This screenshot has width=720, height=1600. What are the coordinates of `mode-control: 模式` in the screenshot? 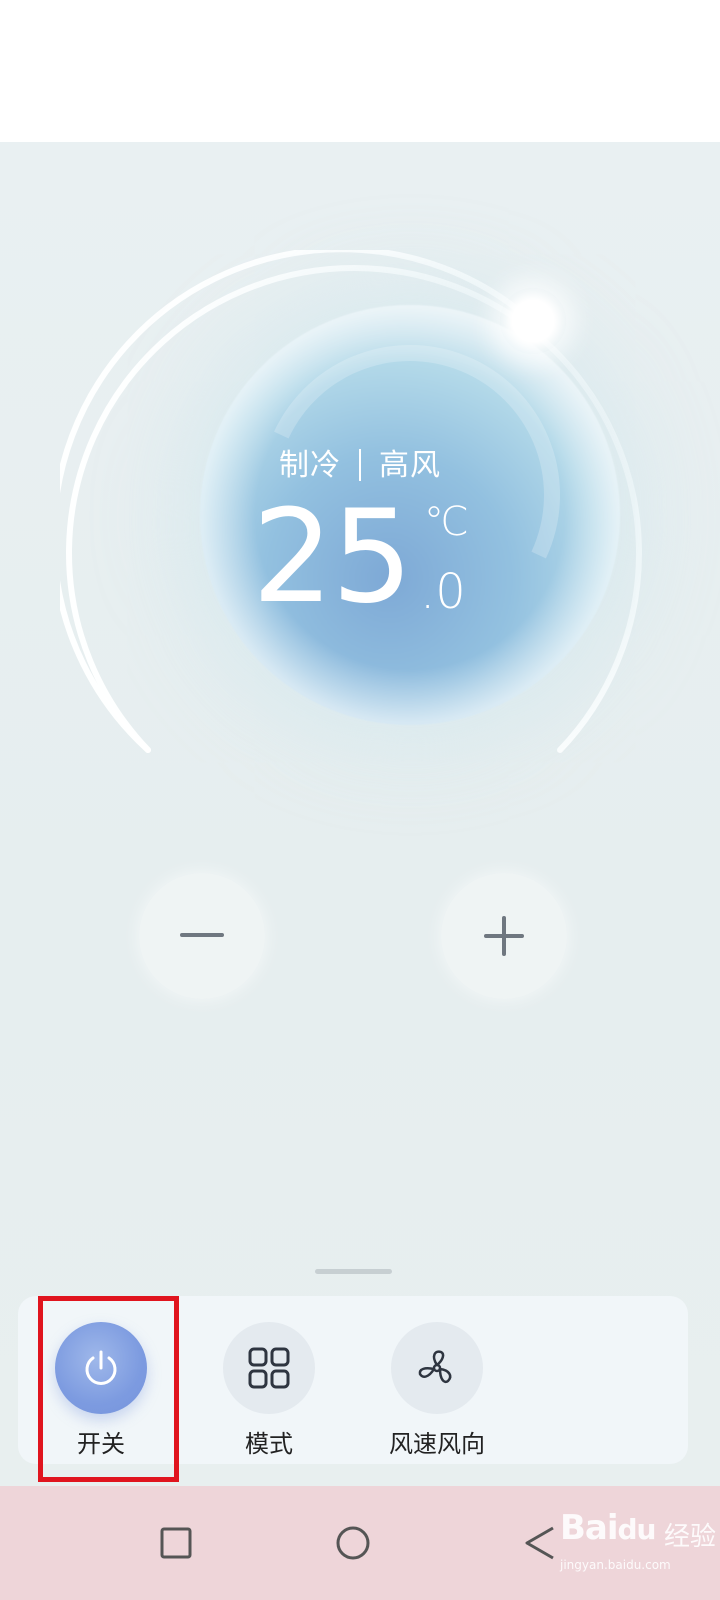 It's located at (269, 1392).